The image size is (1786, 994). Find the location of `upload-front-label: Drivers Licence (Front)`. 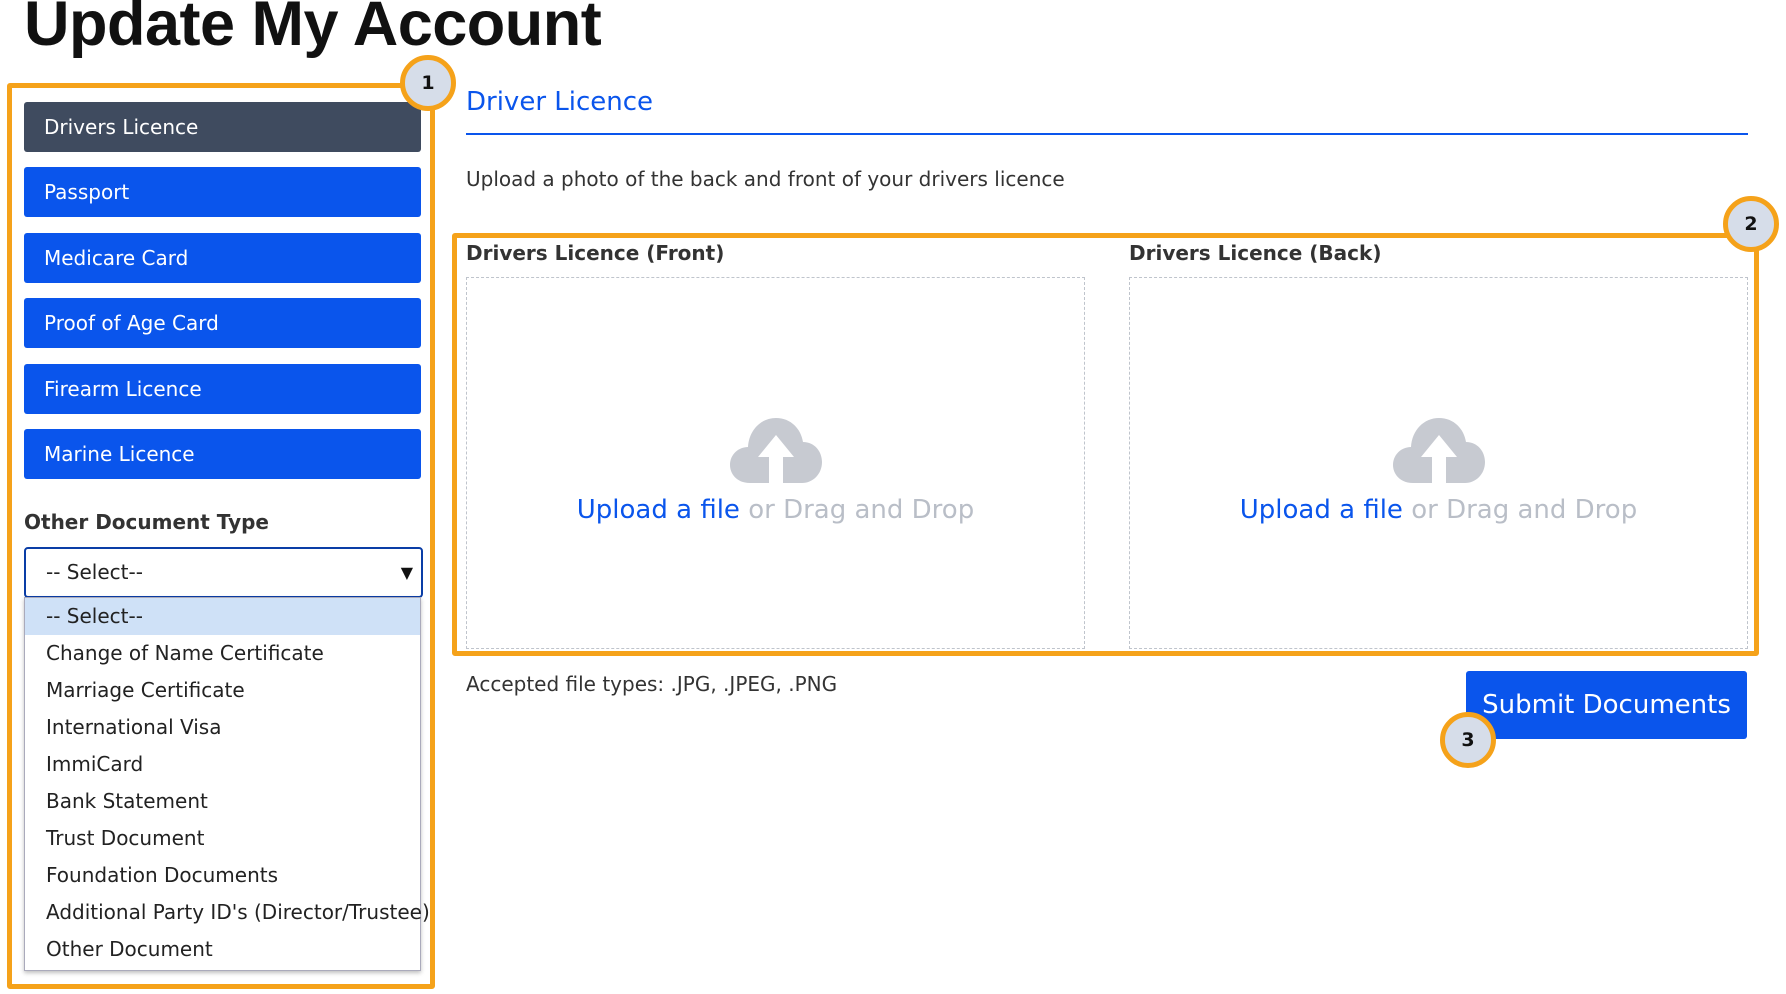

upload-front-label: Drivers Licence (Front) is located at coordinates (595, 253).